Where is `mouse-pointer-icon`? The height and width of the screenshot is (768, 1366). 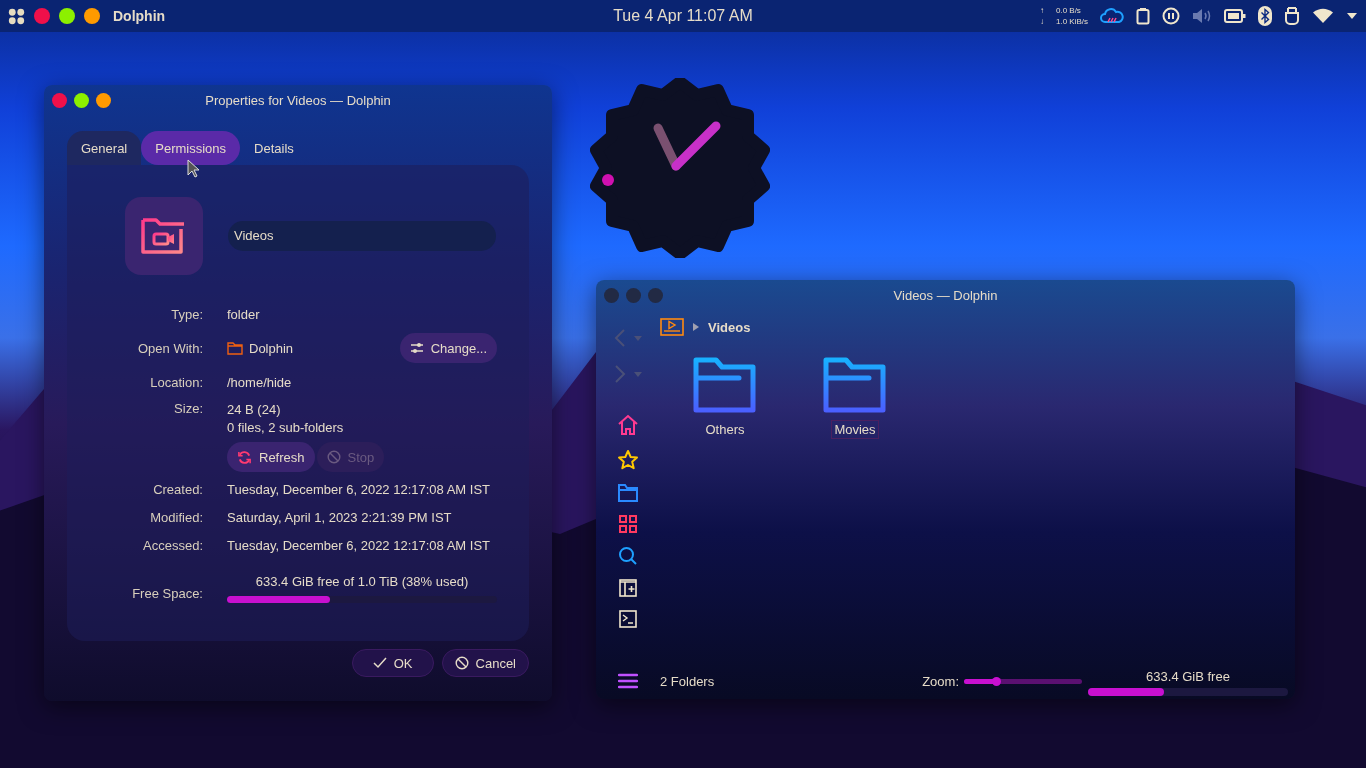 mouse-pointer-icon is located at coordinates (194, 169).